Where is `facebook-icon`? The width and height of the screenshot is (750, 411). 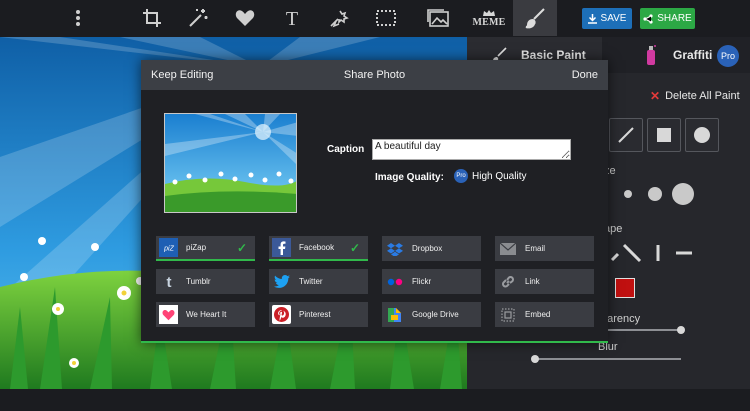
facebook-icon is located at coordinates (281, 247).